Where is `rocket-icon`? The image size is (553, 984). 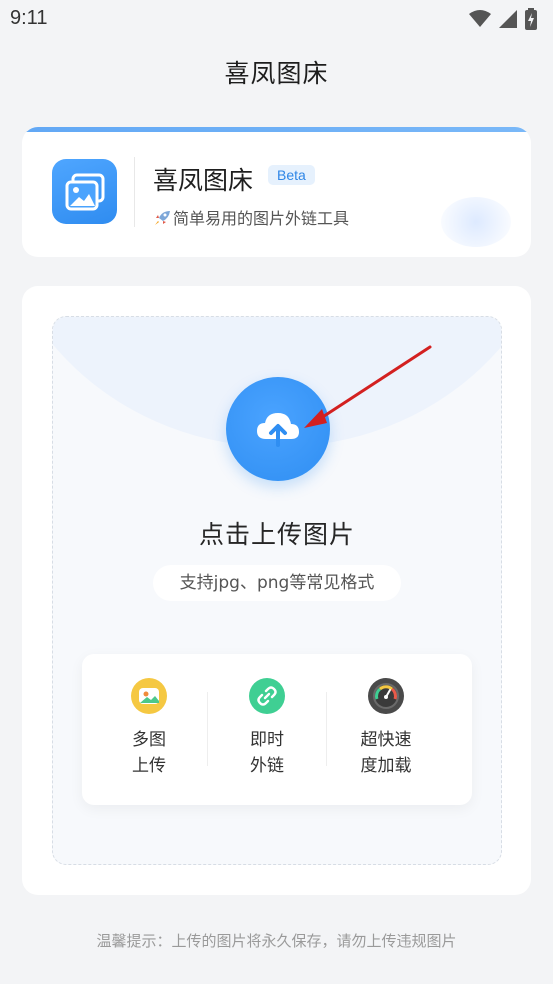 rocket-icon is located at coordinates (163, 218).